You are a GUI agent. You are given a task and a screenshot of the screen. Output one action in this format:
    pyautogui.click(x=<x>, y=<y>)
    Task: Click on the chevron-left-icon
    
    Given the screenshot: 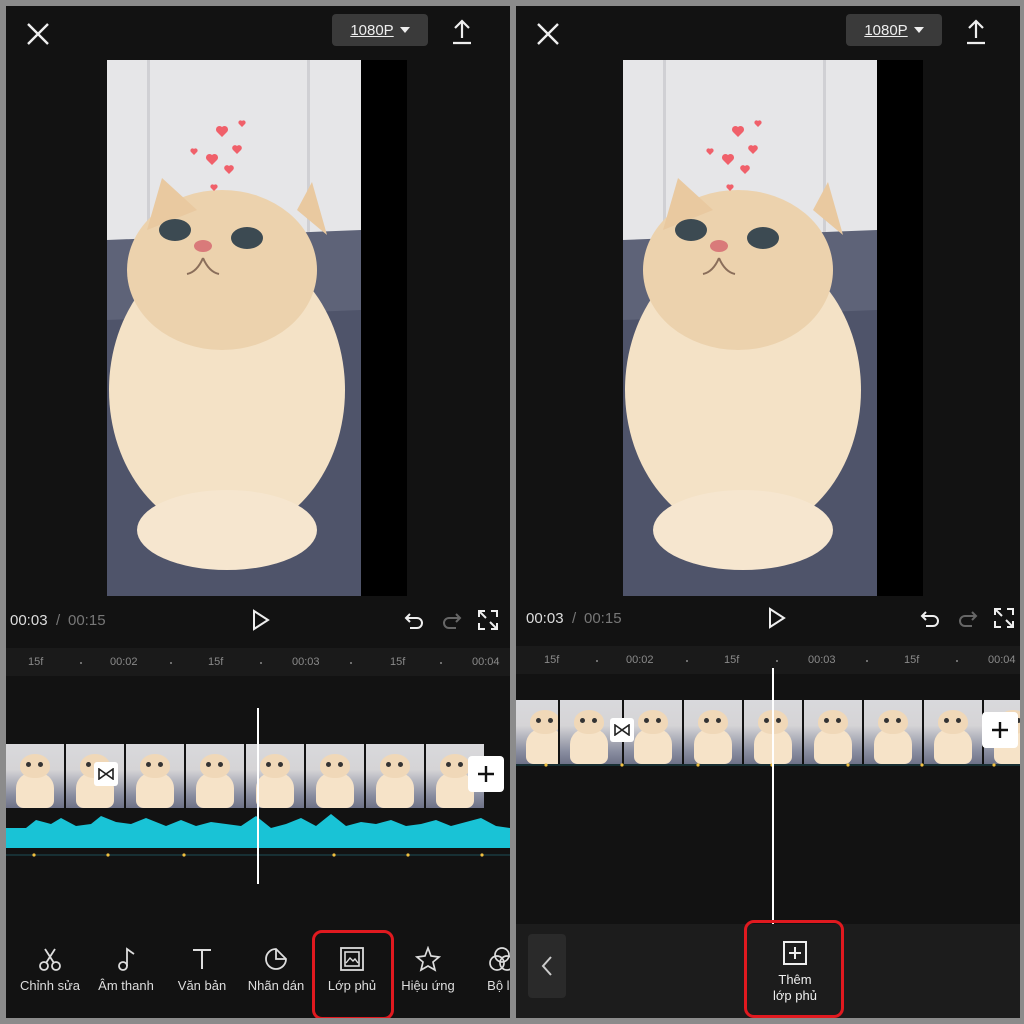 What is the action you would take?
    pyautogui.click(x=546, y=966)
    